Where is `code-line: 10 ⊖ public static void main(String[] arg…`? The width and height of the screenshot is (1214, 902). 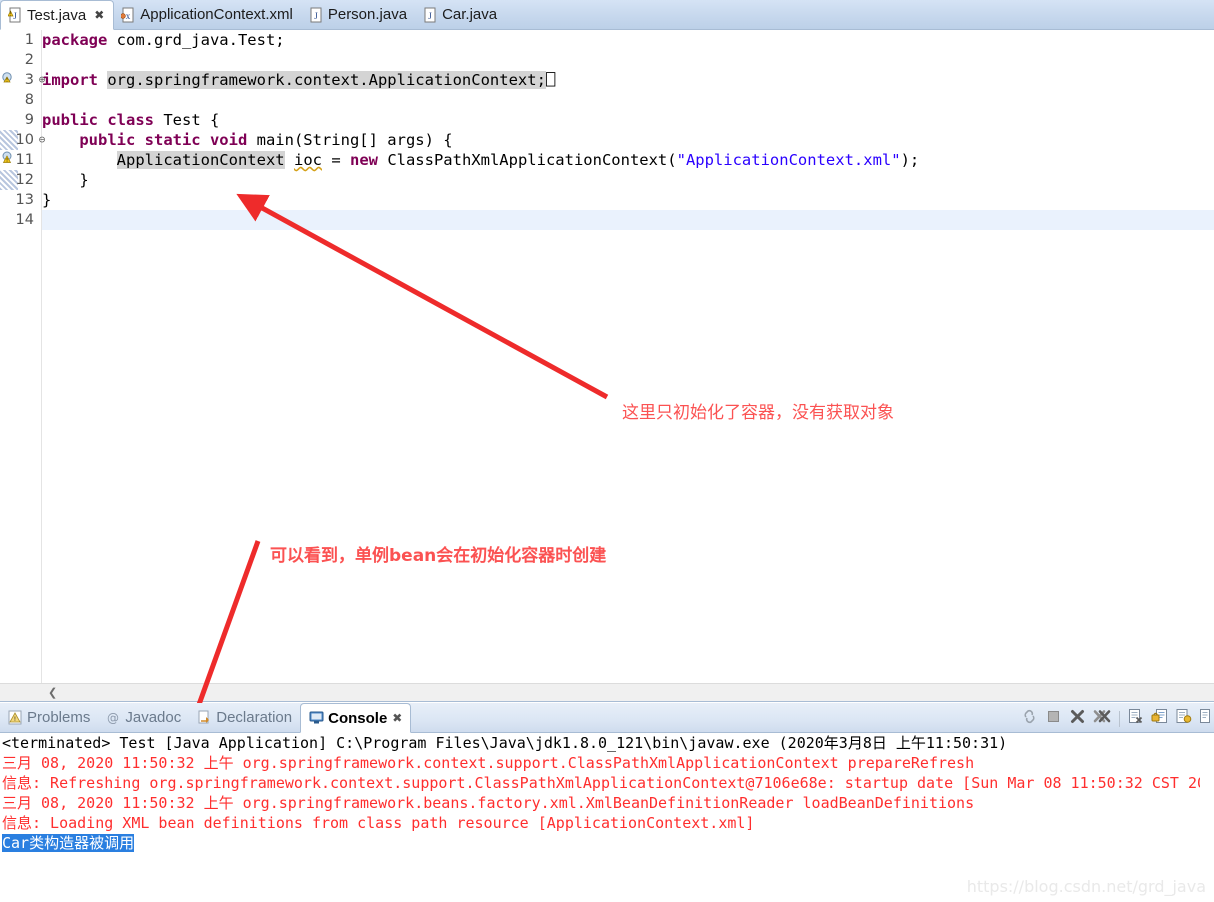 code-line: 10 ⊖ public static void main(String[] arg… is located at coordinates (607, 140).